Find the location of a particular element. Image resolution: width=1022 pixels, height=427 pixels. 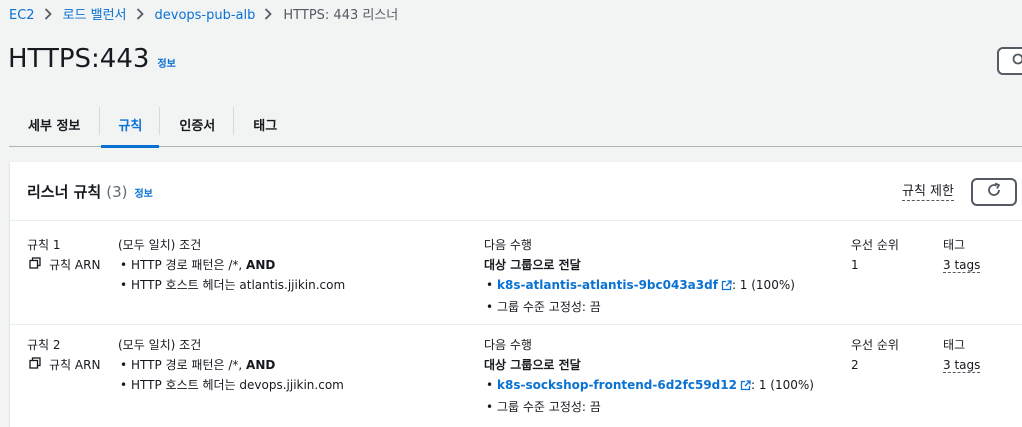

priority-value: 1 is located at coordinates (855, 265).